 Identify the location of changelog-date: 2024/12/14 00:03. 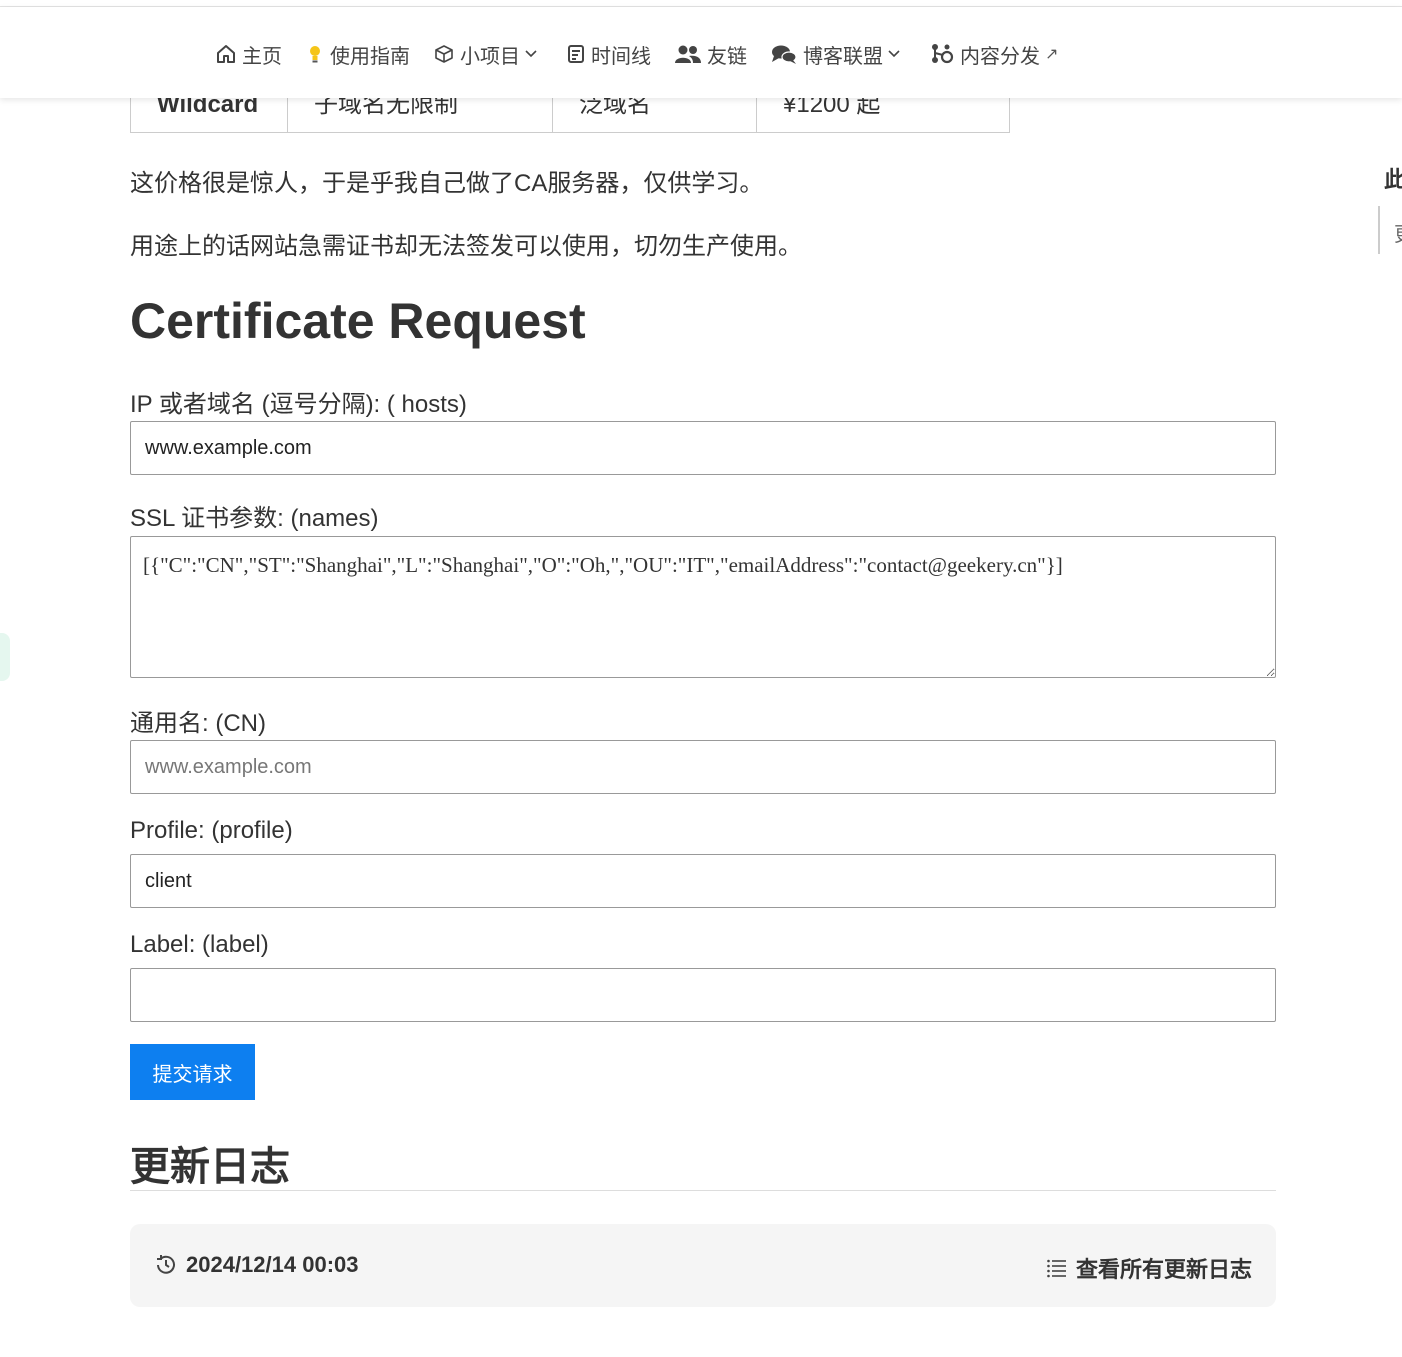
(256, 1265).